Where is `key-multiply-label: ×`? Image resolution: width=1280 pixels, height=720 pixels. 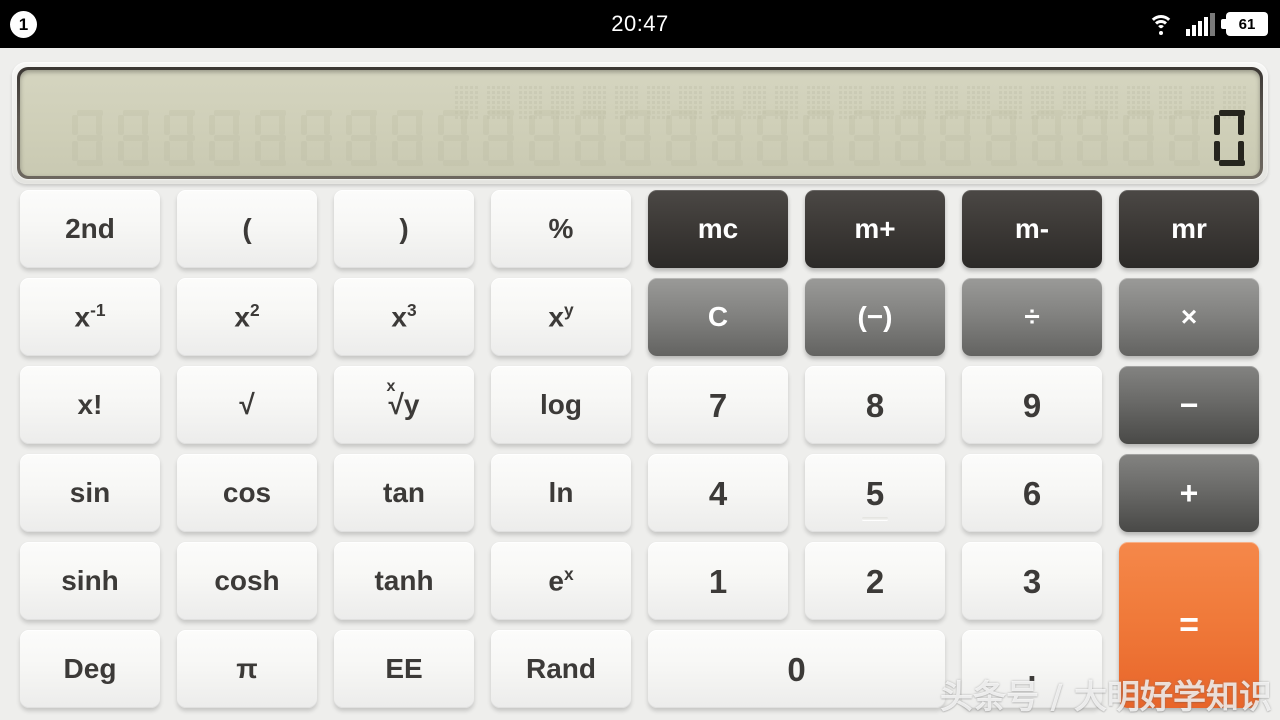 key-multiply-label: × is located at coordinates (1189, 316).